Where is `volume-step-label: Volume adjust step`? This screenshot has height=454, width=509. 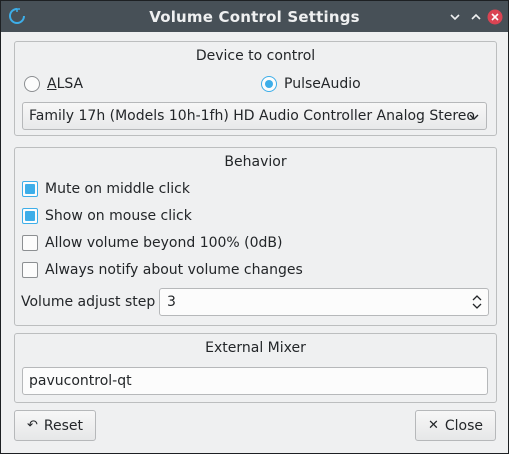
volume-step-label: Volume adjust step is located at coordinates (88, 302).